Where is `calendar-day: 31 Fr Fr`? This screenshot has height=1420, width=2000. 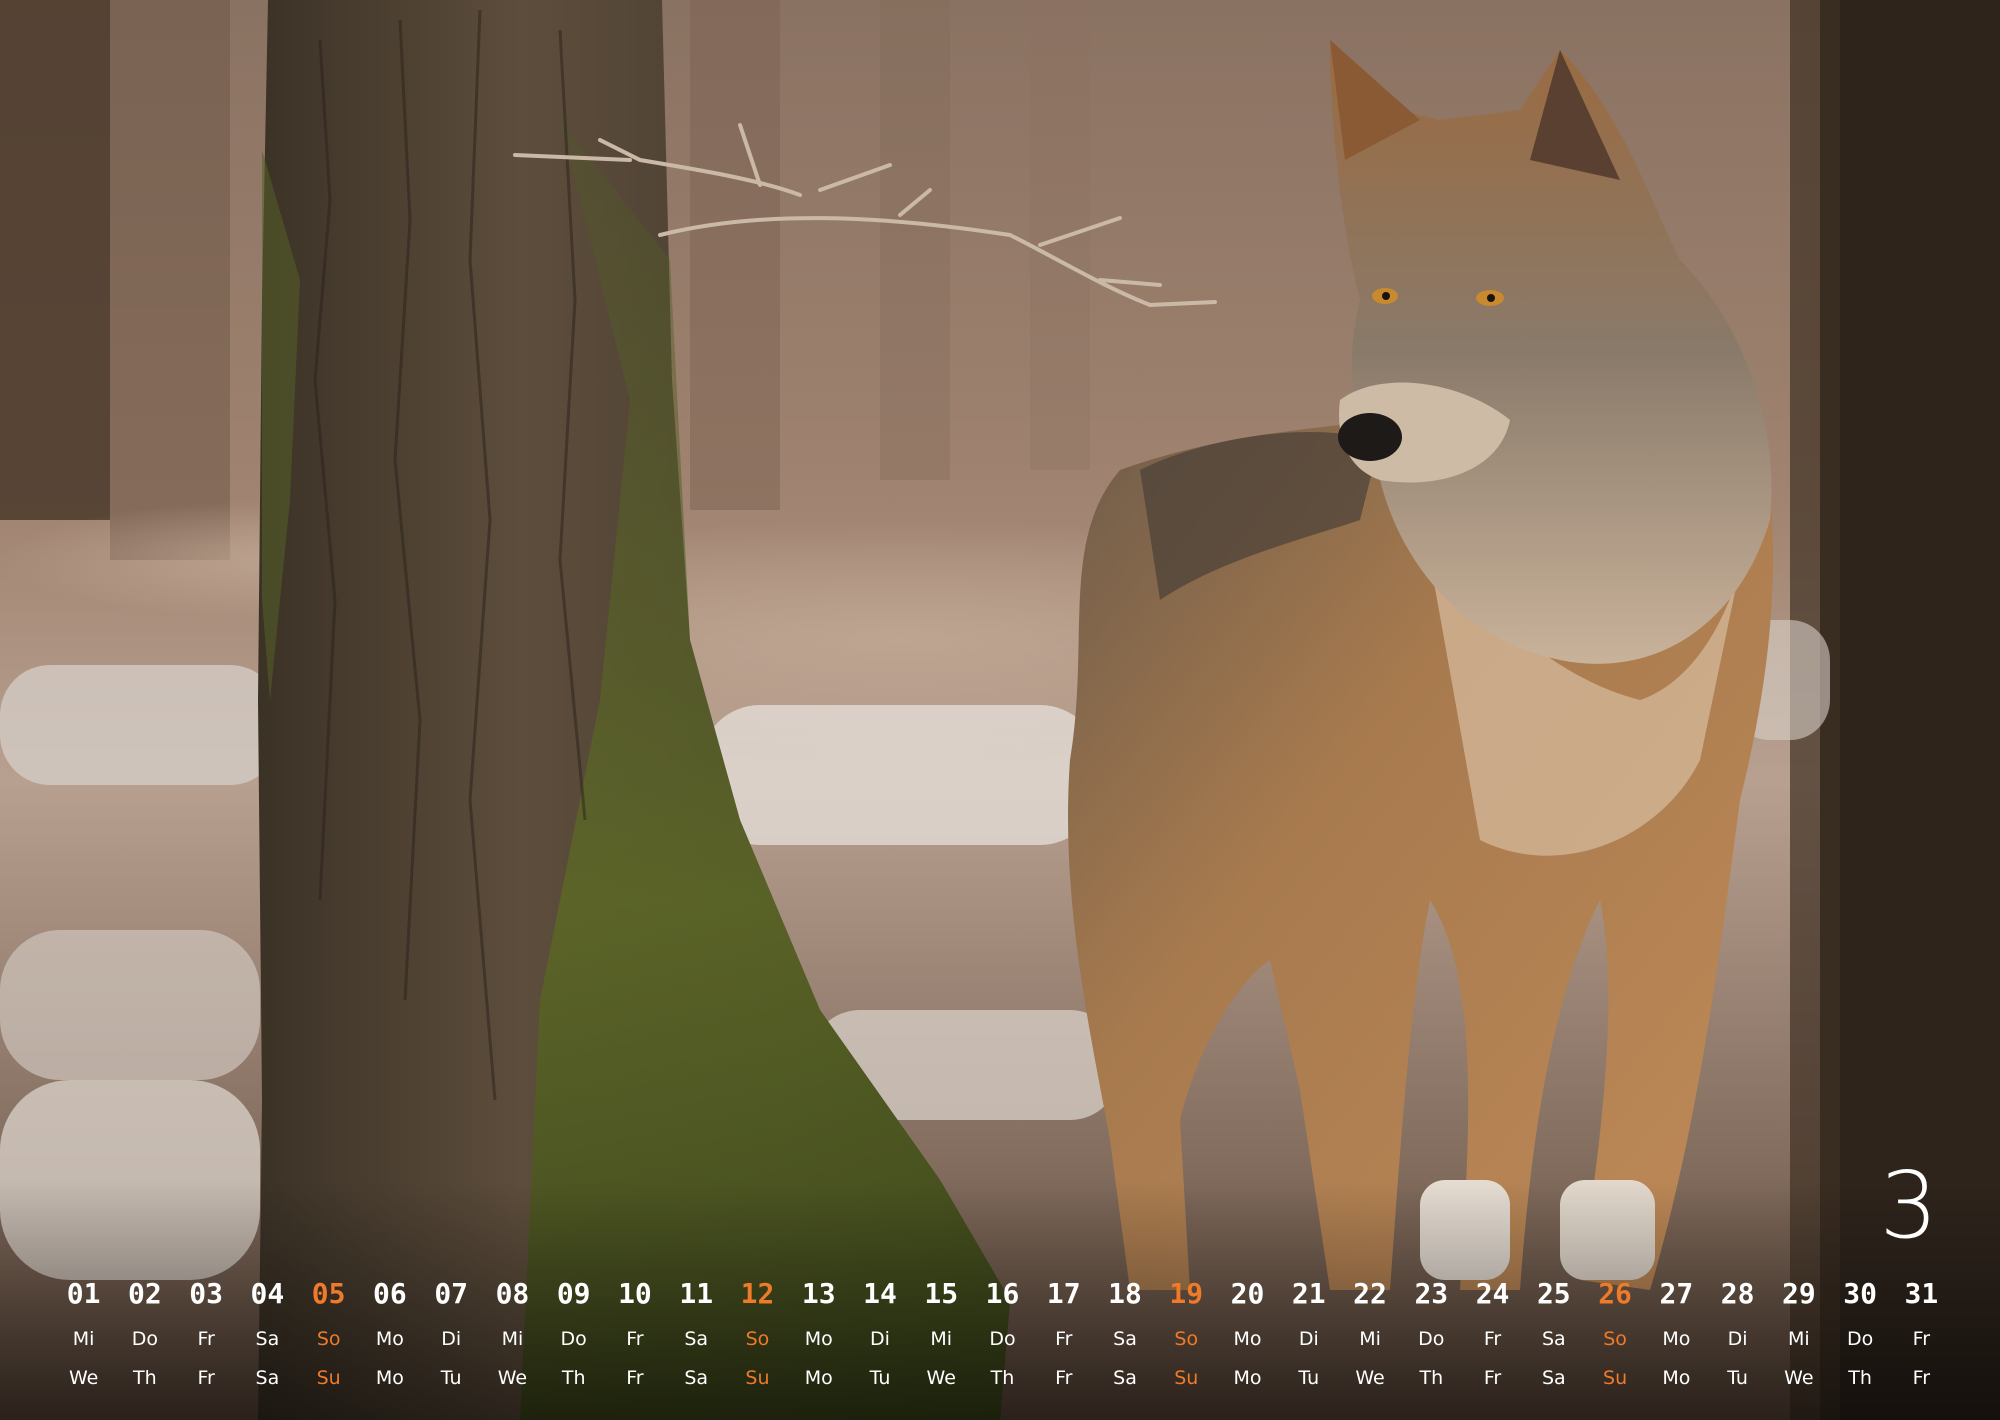
calendar-day: 31 Fr Fr is located at coordinates (1921, 1338).